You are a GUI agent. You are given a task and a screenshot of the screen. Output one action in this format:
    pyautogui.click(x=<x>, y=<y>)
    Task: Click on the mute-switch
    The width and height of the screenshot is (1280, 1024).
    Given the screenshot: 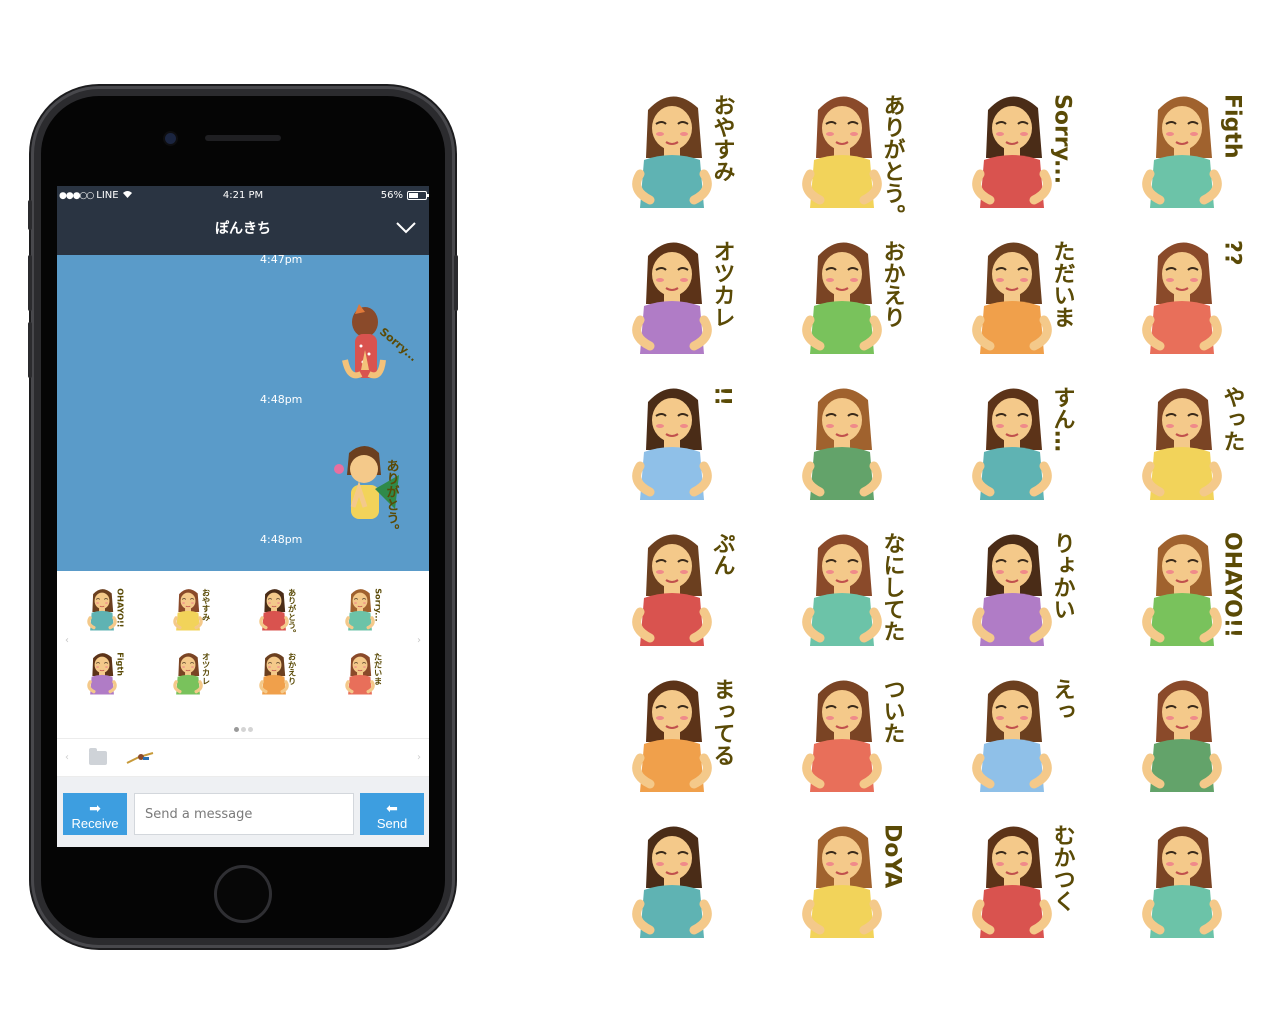 What is the action you would take?
    pyautogui.click(x=30, y=215)
    